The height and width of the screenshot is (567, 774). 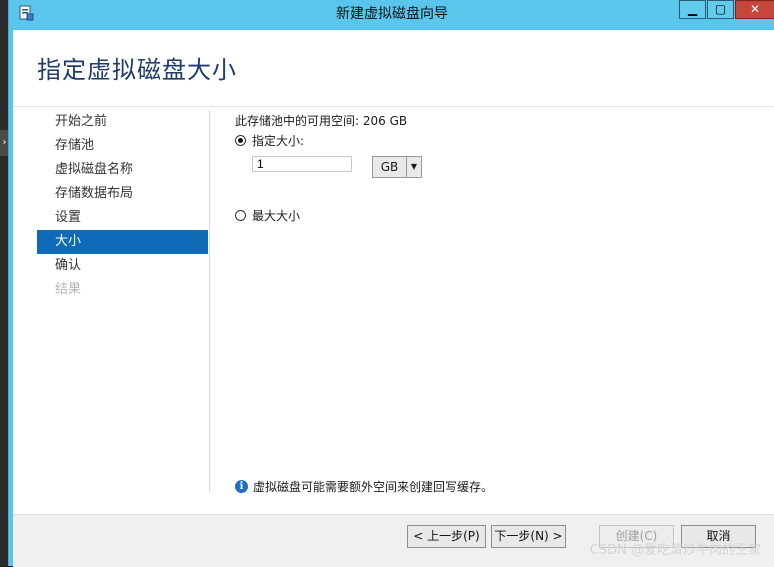 I want to click on max-size-radio, so click(x=240, y=215).